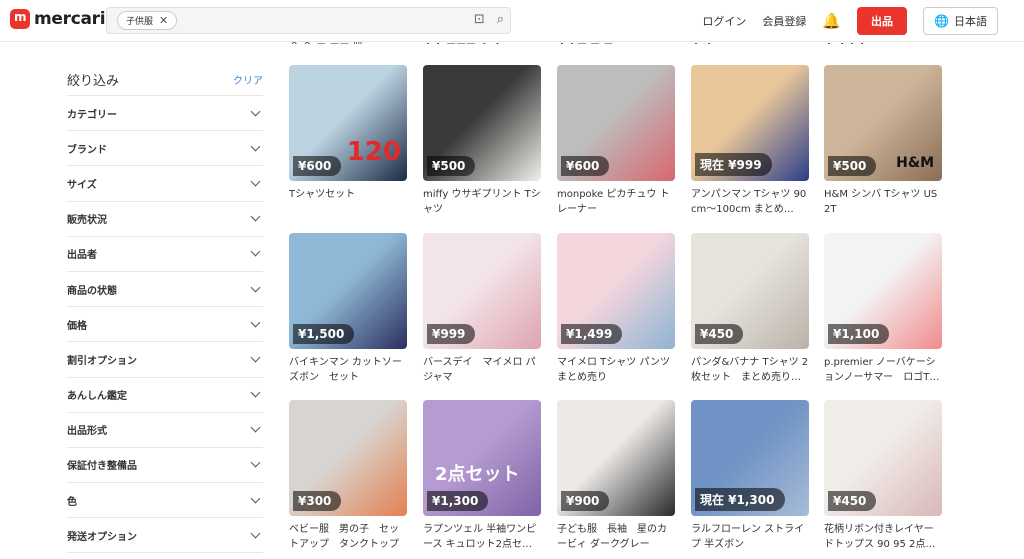  I want to click on filter-row: カテゴリー, so click(165, 114).